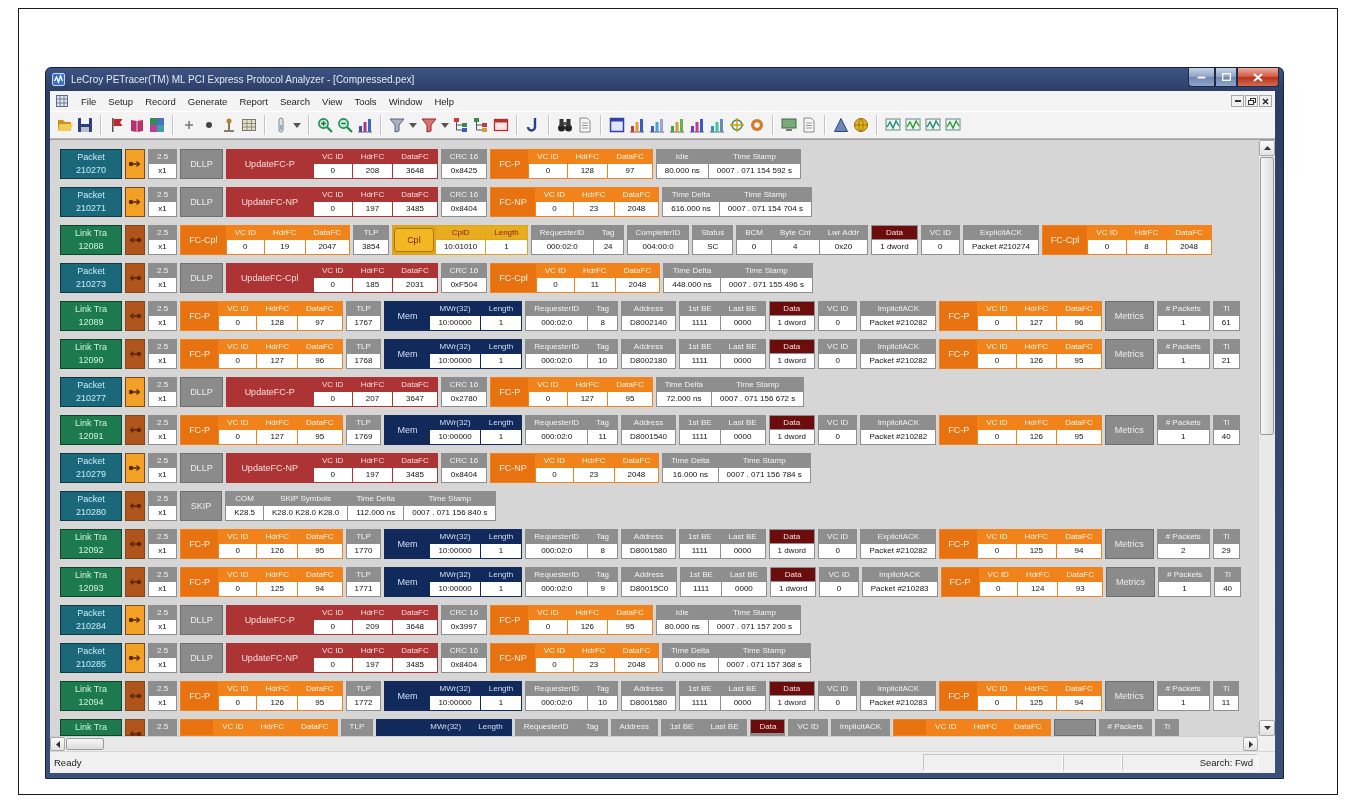  I want to click on field-value: 0xF504, so click(464, 285).